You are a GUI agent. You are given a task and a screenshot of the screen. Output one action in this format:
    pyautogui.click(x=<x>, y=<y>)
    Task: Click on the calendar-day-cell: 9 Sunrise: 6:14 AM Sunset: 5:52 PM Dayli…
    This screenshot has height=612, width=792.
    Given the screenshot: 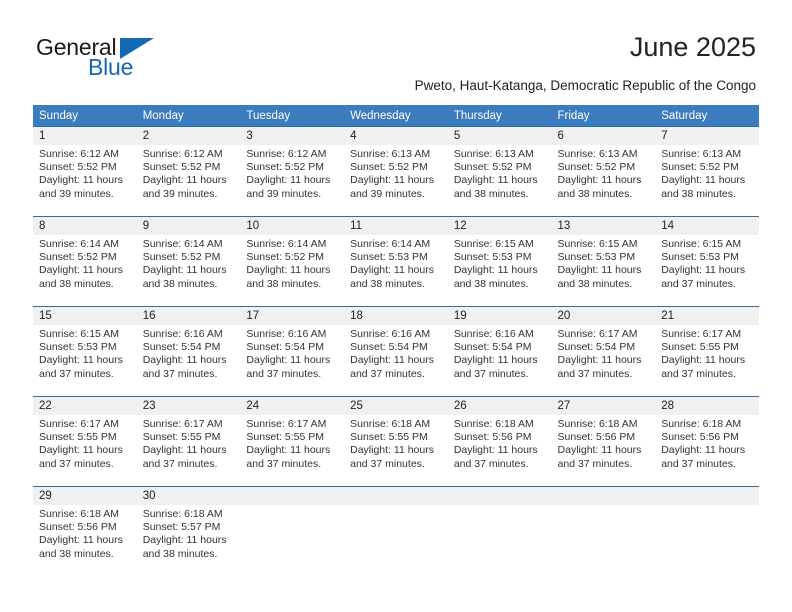 What is the action you would take?
    pyautogui.click(x=188, y=261)
    